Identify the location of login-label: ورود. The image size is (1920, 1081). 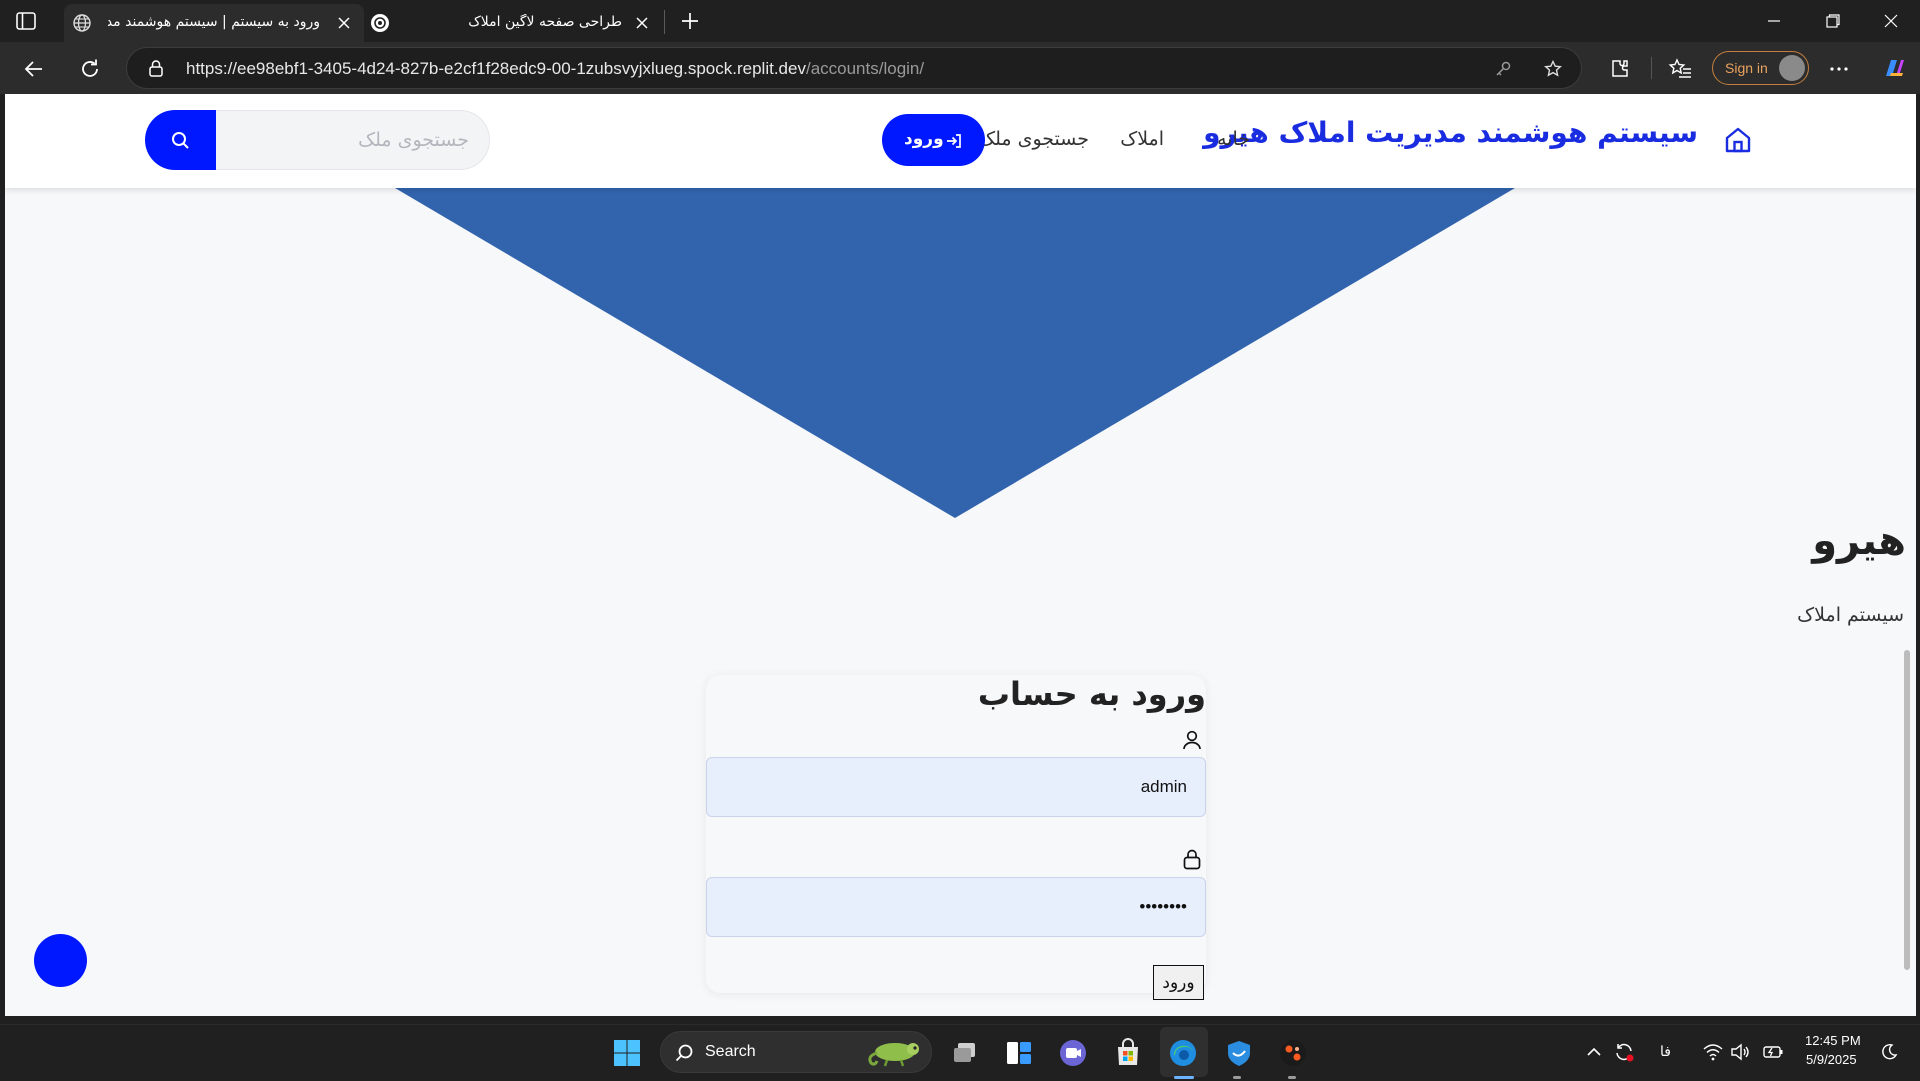
(924, 139).